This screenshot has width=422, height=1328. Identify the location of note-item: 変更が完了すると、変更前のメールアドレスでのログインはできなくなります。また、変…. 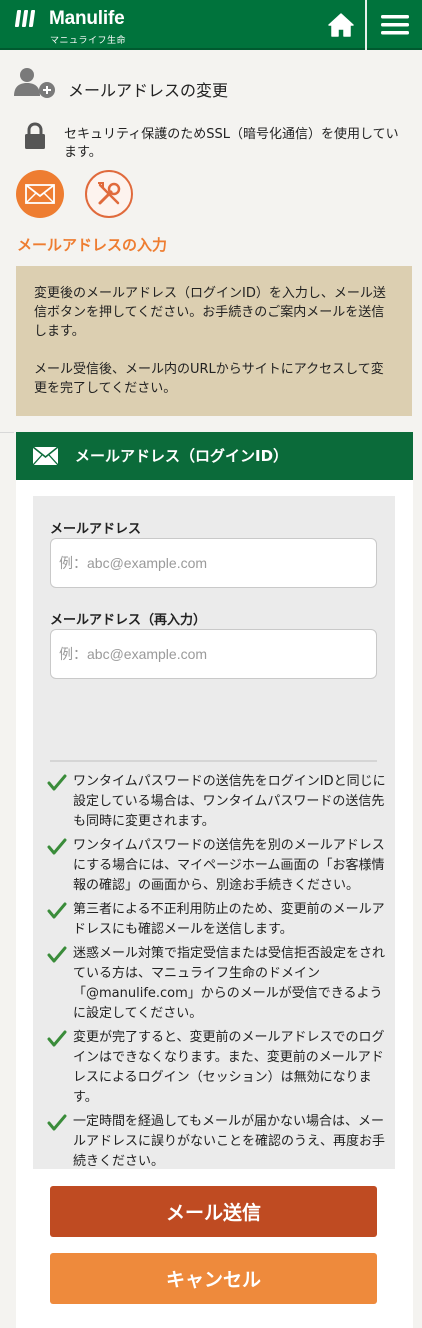
(217, 1068).